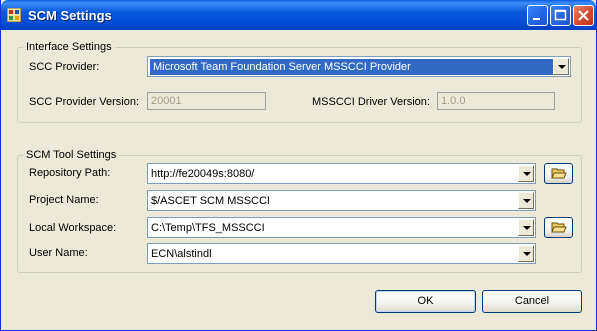 The width and height of the screenshot is (597, 331). I want to click on maximize-button, so click(560, 15).